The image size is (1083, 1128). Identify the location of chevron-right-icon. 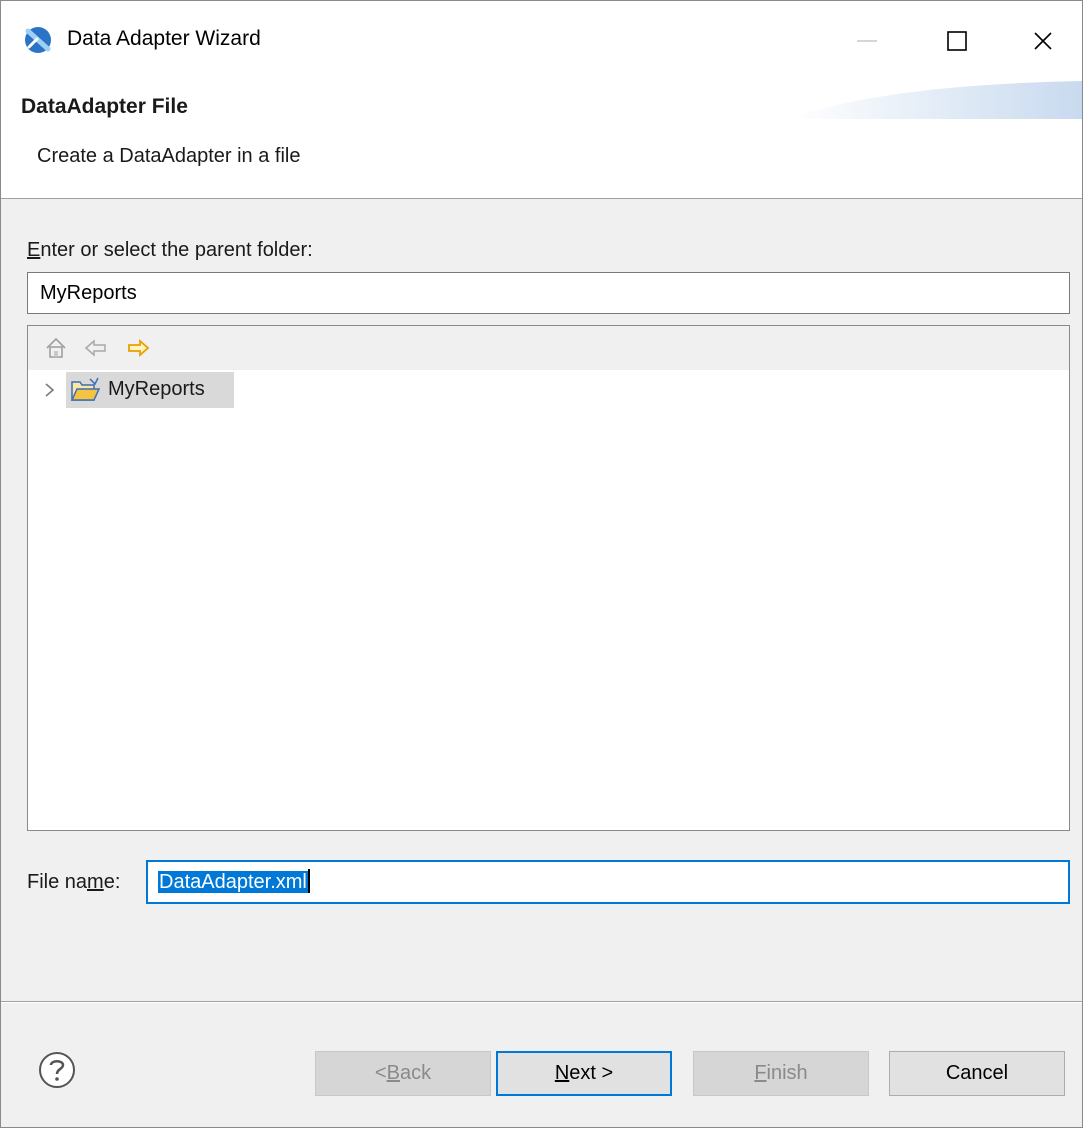
(50, 390).